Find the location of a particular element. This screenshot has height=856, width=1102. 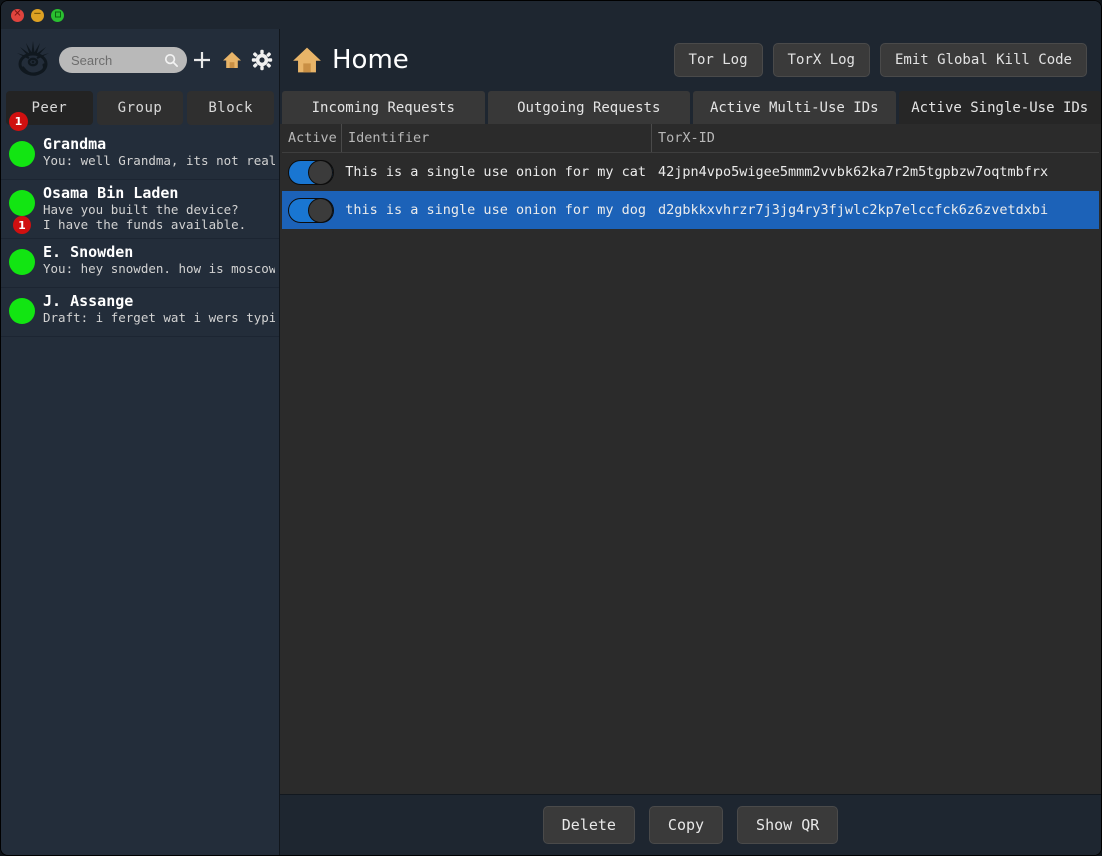

sidebar-tab-peer-label: Peer is located at coordinates (49, 108).